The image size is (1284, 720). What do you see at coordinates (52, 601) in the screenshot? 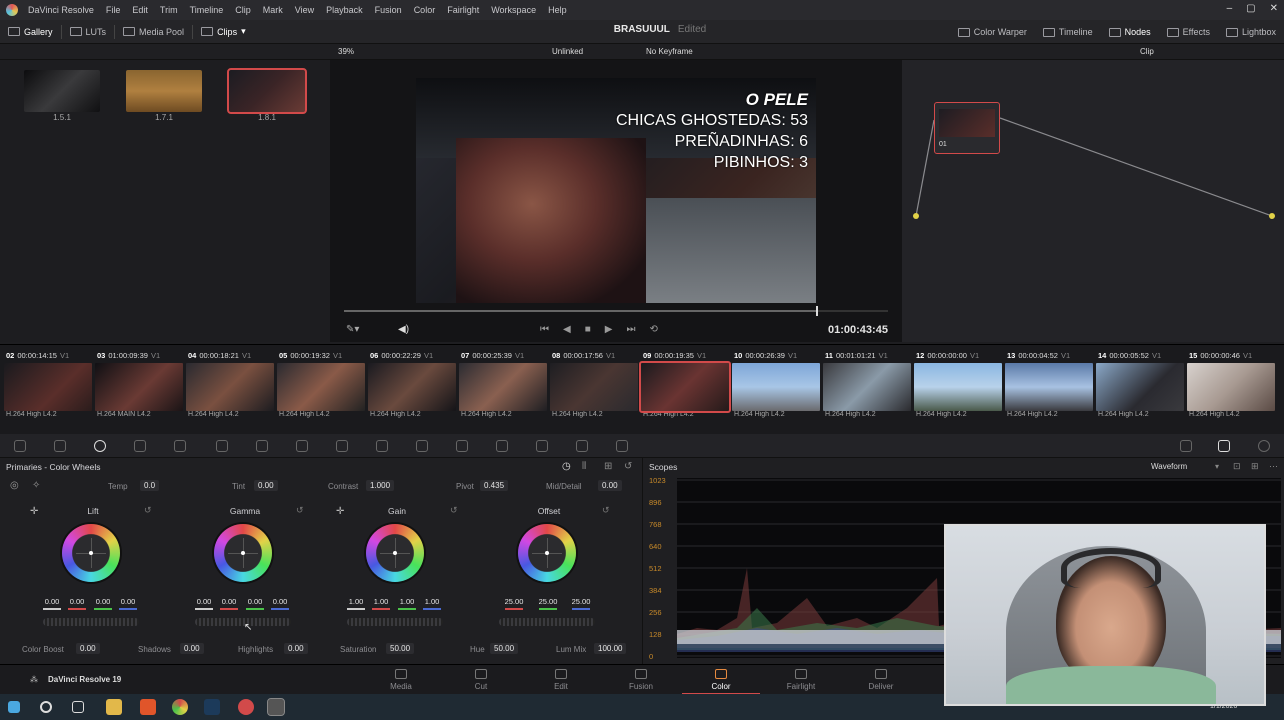
I see `lift-y-value: 0.00` at bounding box center [52, 601].